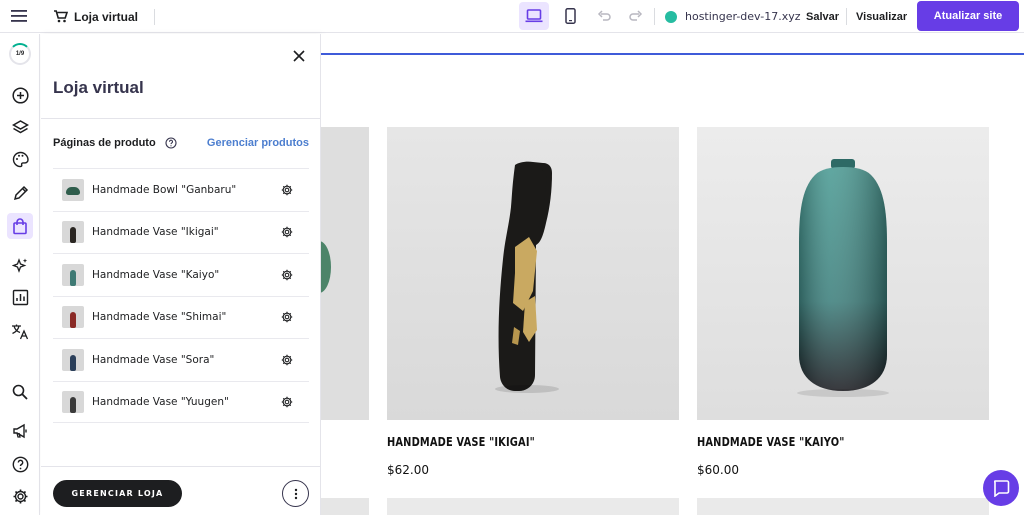  I want to click on store-title-label: Loja virtual, so click(106, 16).